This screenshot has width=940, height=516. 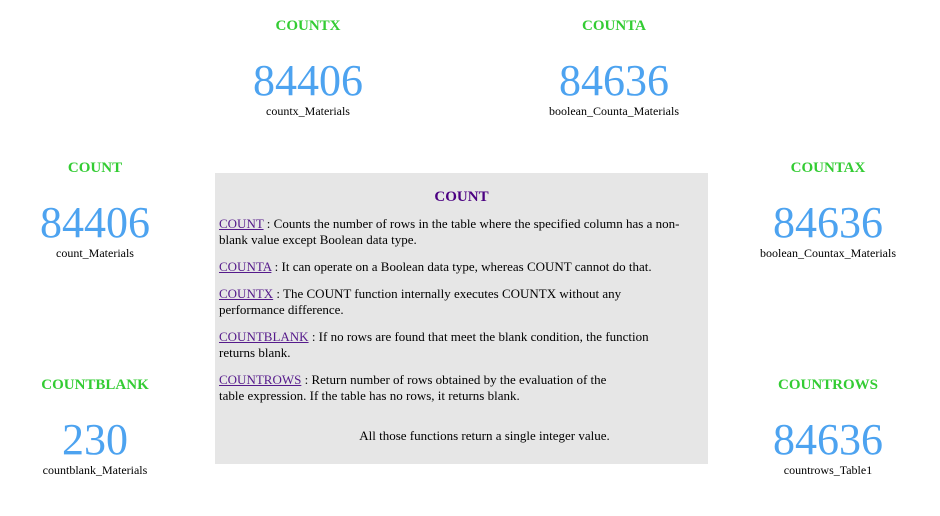 What do you see at coordinates (828, 439) in the screenshot?
I see `countrows-card-value: 84636` at bounding box center [828, 439].